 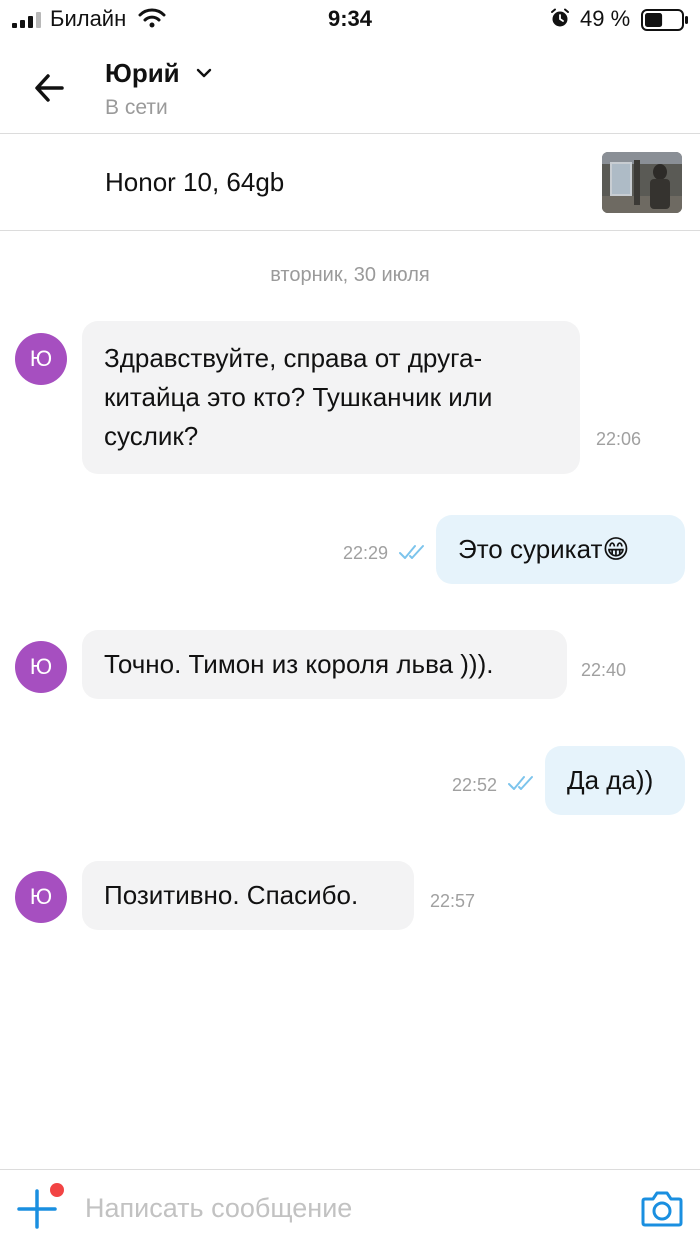 What do you see at coordinates (619, 439) in the screenshot?
I see `message-time: 22:06` at bounding box center [619, 439].